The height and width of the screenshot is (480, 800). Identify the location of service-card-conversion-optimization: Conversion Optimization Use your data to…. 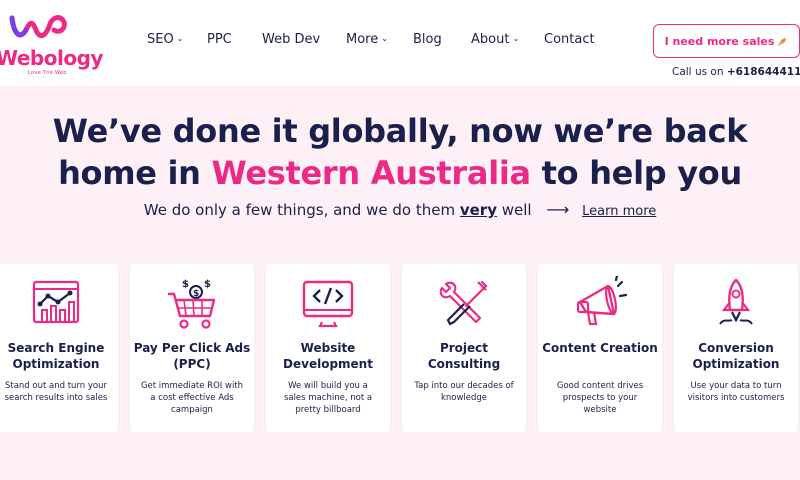
(736, 348).